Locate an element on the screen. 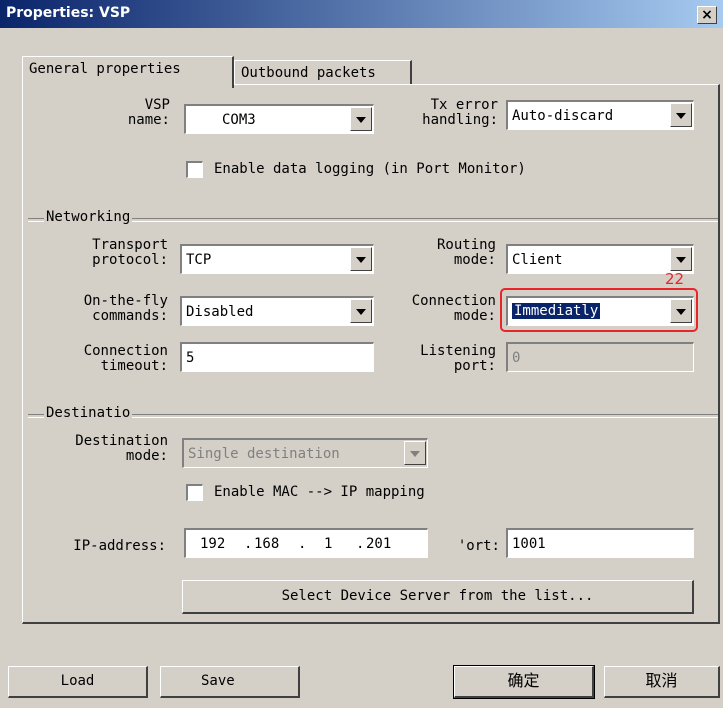  ip-address-input: 192 . 168 . 1 . 201 is located at coordinates (306, 543).